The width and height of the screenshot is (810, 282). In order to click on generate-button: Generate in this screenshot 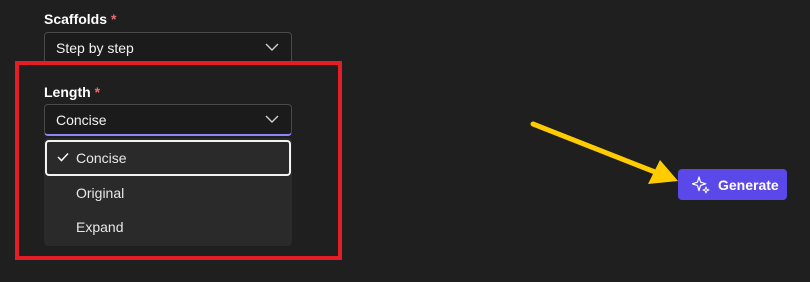, I will do `click(732, 184)`.